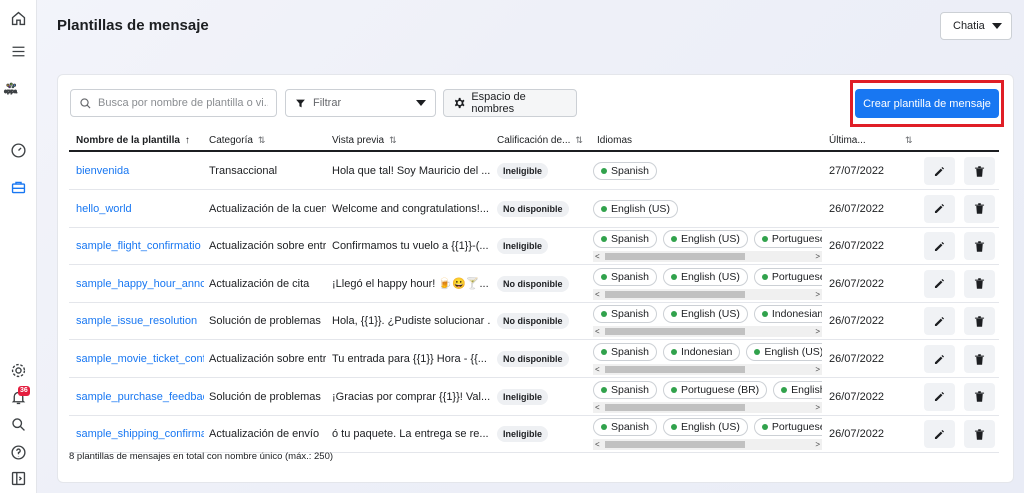 The width and height of the screenshot is (1024, 493). Describe the element at coordinates (360, 103) in the screenshot. I see `filter-dropdown: Filtrar` at that location.